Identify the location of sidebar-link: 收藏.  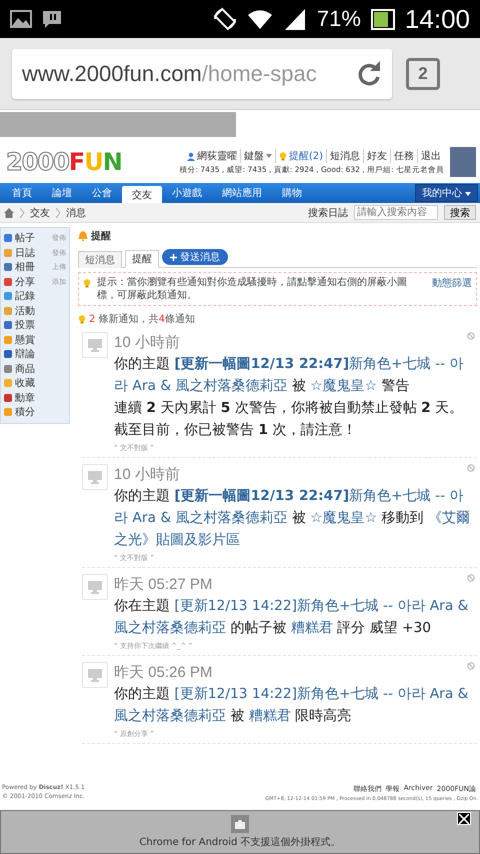
(25, 383).